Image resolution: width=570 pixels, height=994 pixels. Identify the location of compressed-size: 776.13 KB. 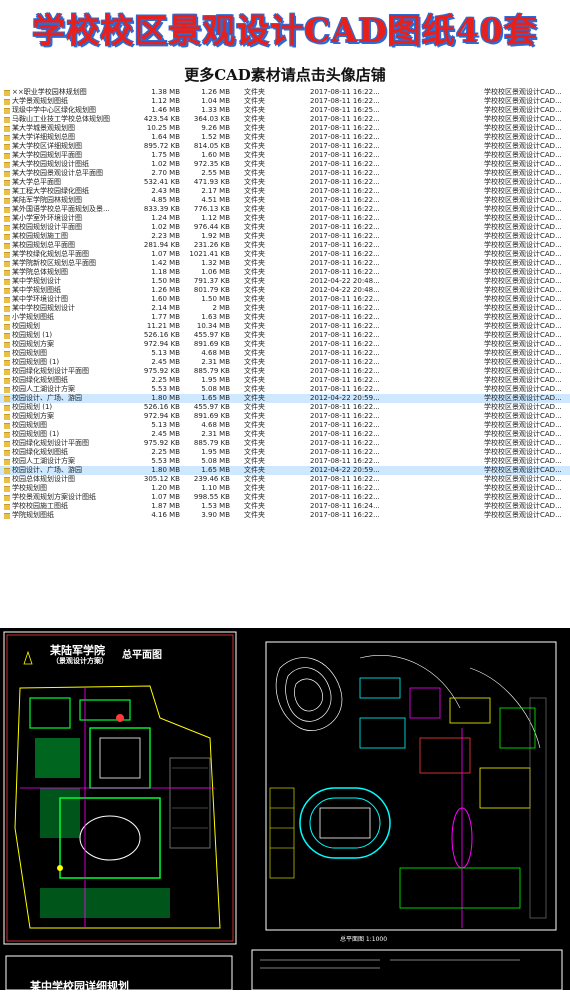
(211, 209).